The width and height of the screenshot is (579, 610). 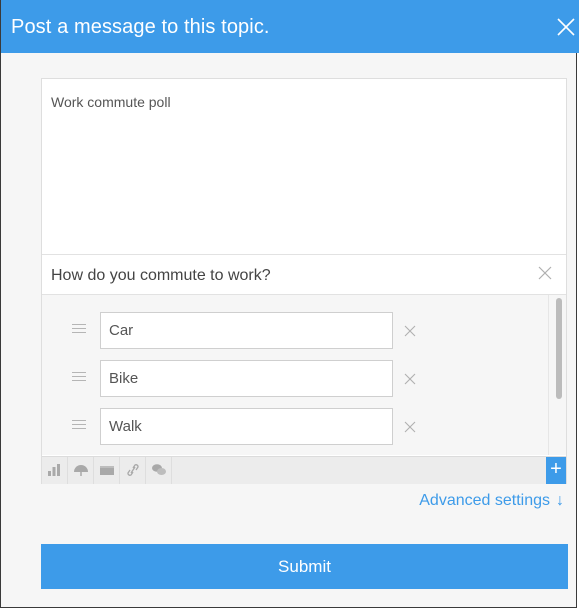 What do you see at coordinates (556, 470) in the screenshot?
I see `add-option-button: +` at bounding box center [556, 470].